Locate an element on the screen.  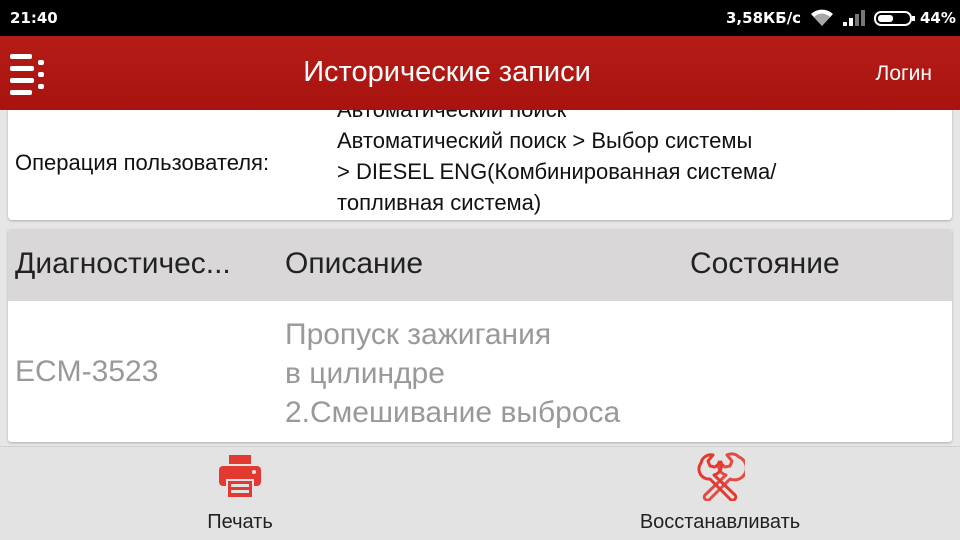
restore-button: Восстанавливать is located at coordinates (720, 493).